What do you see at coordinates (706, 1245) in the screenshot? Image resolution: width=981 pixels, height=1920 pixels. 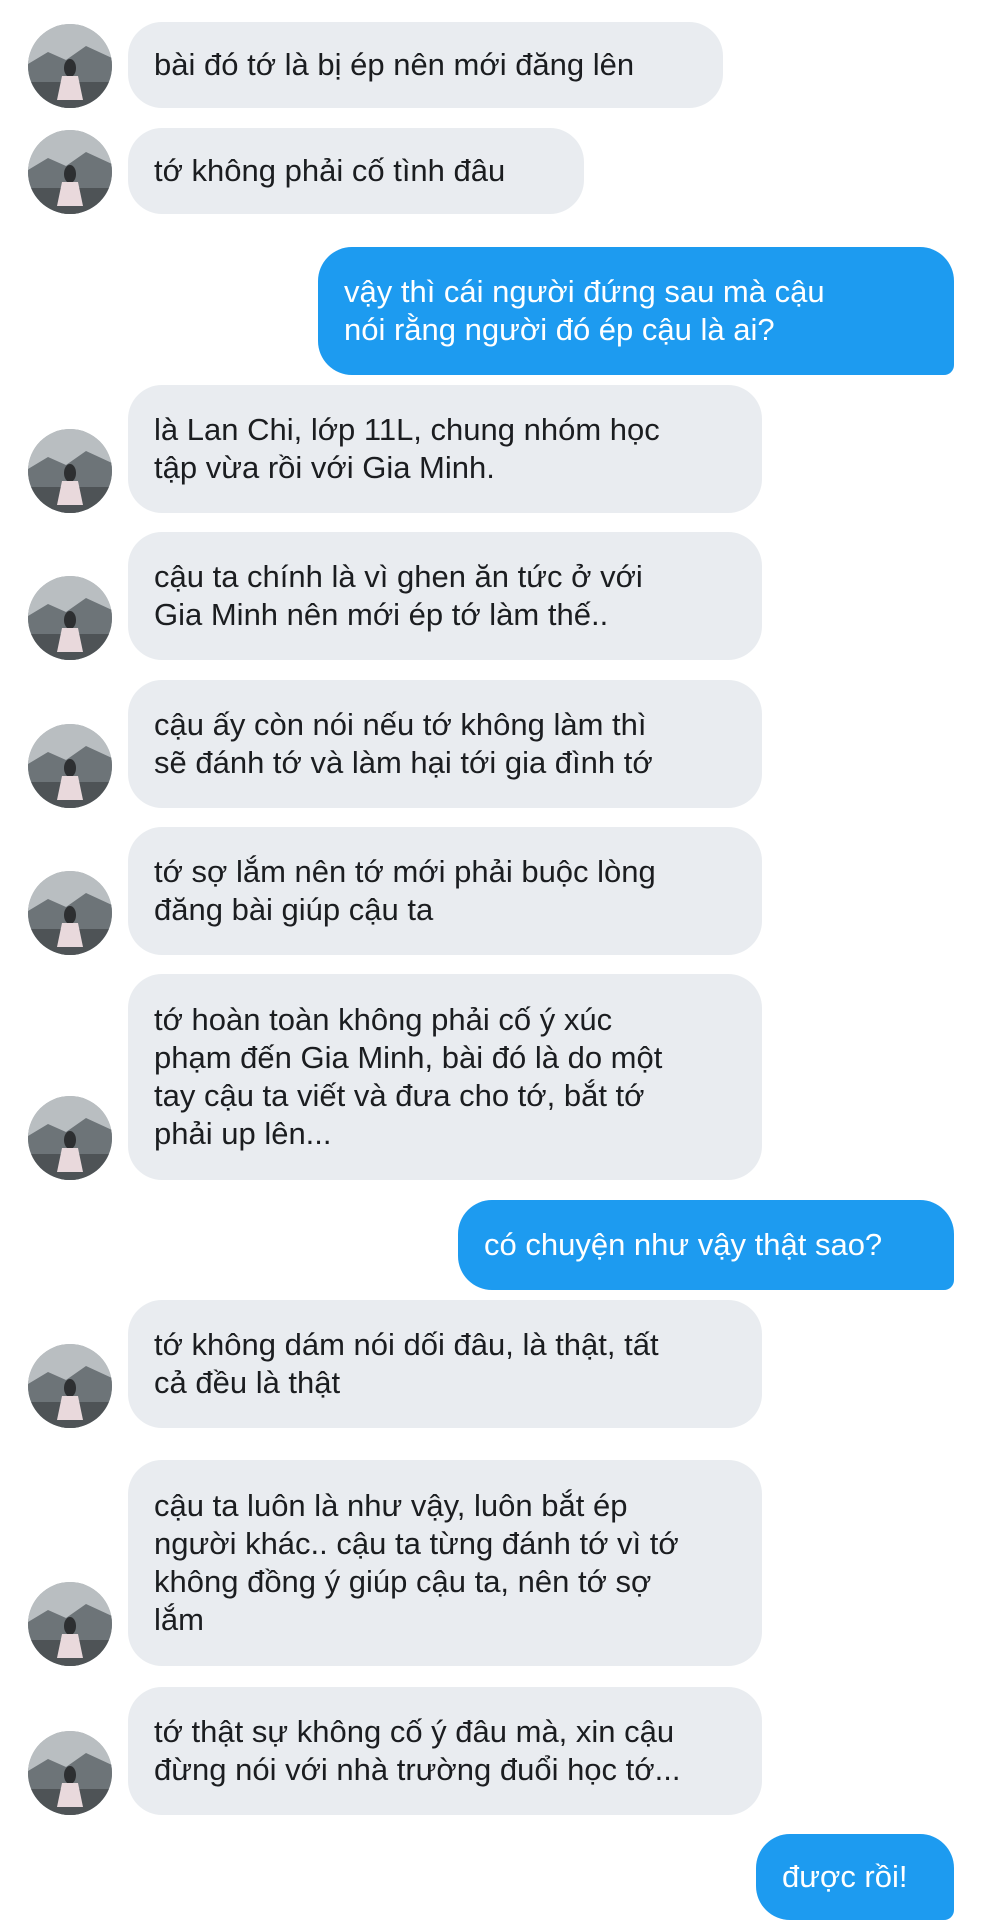 I see `outgoing-message-bubble: có chuyện như vậy thật sao?` at bounding box center [706, 1245].